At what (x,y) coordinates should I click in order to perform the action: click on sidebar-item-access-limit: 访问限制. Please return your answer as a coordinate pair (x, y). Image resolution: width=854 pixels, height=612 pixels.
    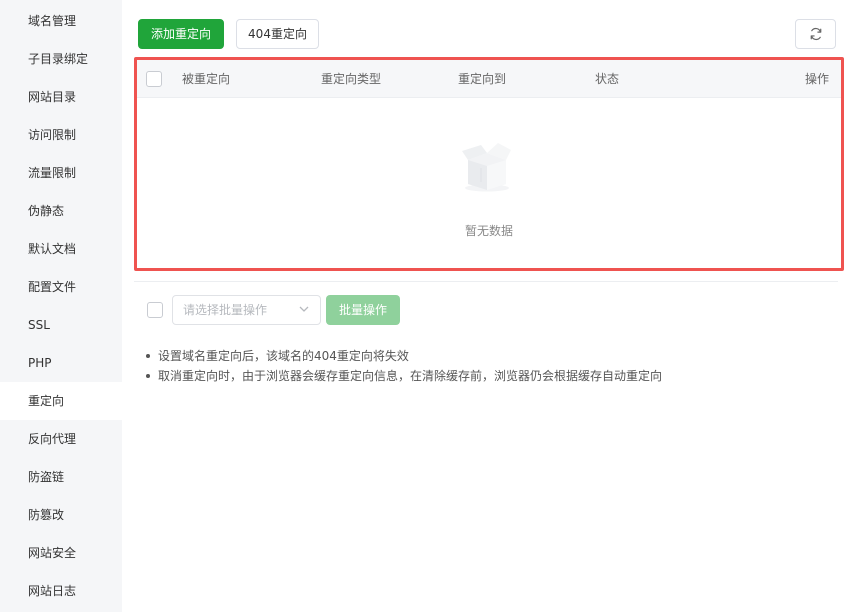
    Looking at the image, I should click on (61, 135).